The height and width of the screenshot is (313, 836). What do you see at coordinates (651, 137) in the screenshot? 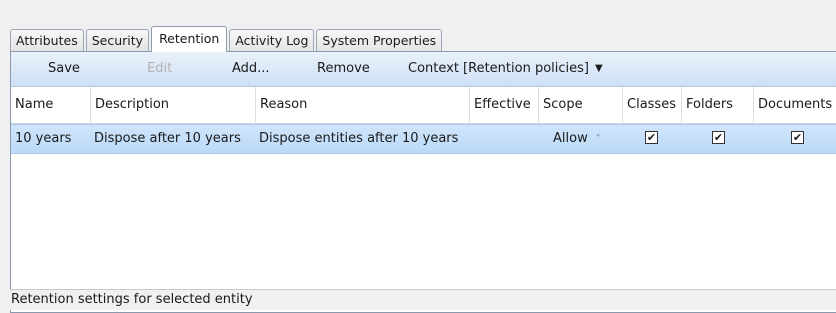
I see `classes-checkbox: ✔` at bounding box center [651, 137].